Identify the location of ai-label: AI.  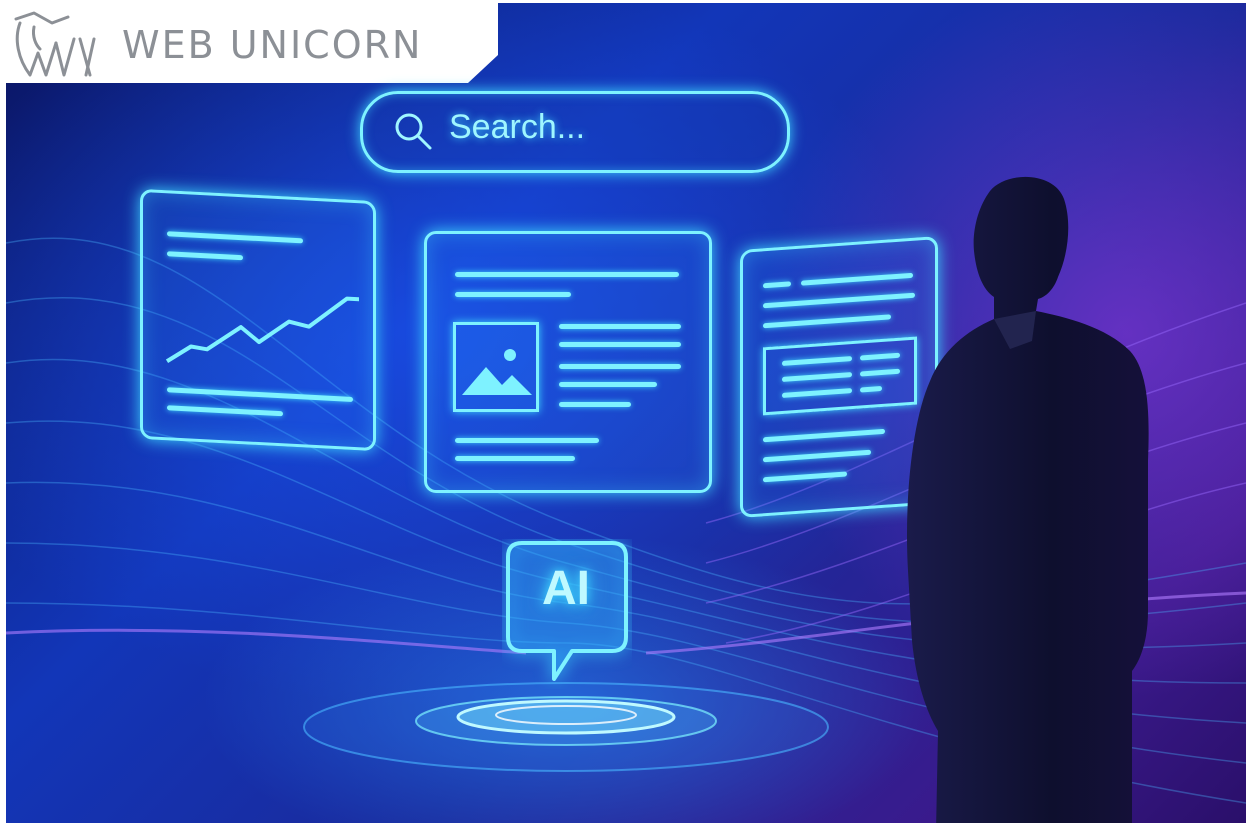
(566, 588).